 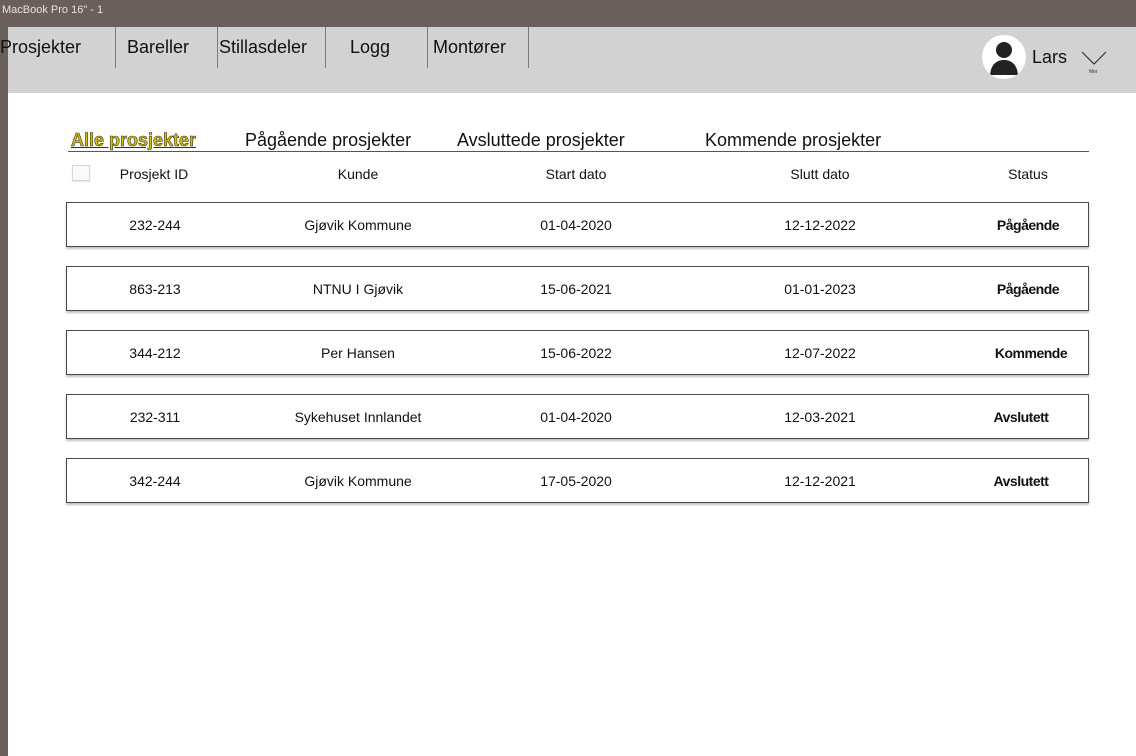 What do you see at coordinates (81, 173) in the screenshot?
I see `select-all-checkbox` at bounding box center [81, 173].